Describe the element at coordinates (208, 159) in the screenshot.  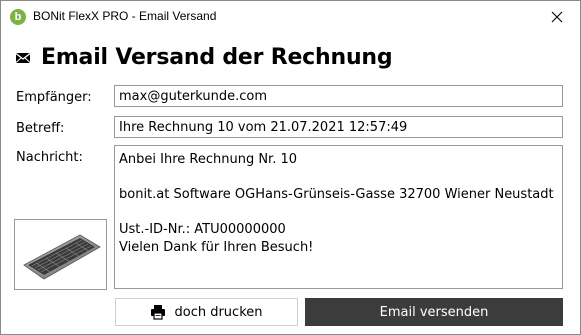
I see `message-line: Anbei Ihre Rechnung Nr. 10` at that location.